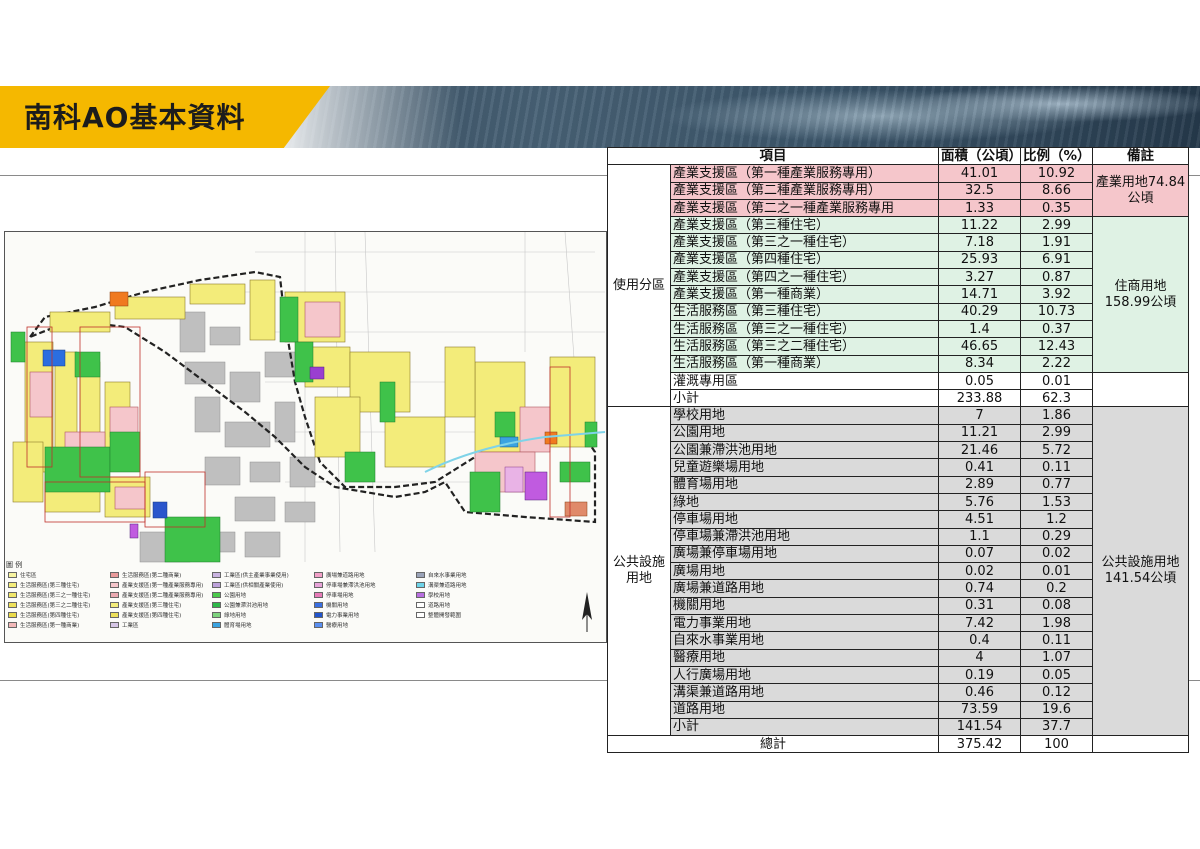 This screenshot has height=849, width=1200. I want to click on total-note, so click(1140, 744).